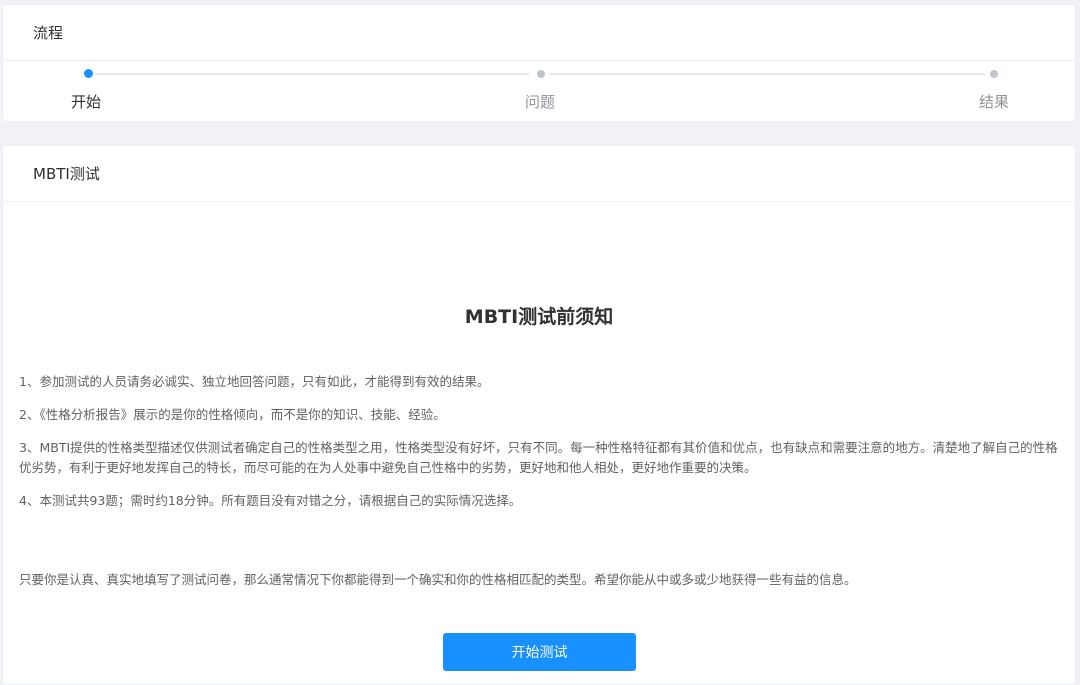 This screenshot has height=685, width=1080. Describe the element at coordinates (539, 317) in the screenshot. I see `notice-title: MBTI测试前须知` at that location.